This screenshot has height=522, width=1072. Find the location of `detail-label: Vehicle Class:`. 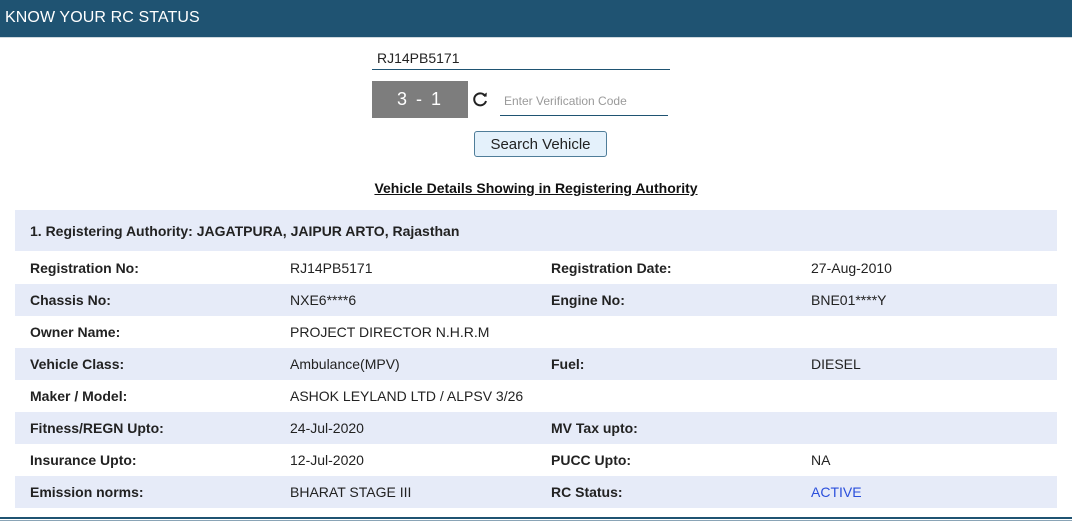

detail-label: Vehicle Class: is located at coordinates (77, 364).